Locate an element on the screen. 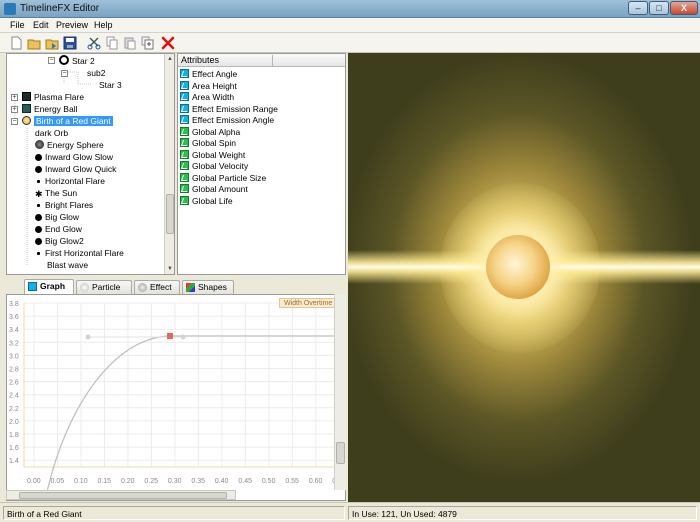 Image resolution: width=700 pixels, height=522 pixels. tree-item-inward-glow-slow: Inward Glow Slow is located at coordinates (74, 157).